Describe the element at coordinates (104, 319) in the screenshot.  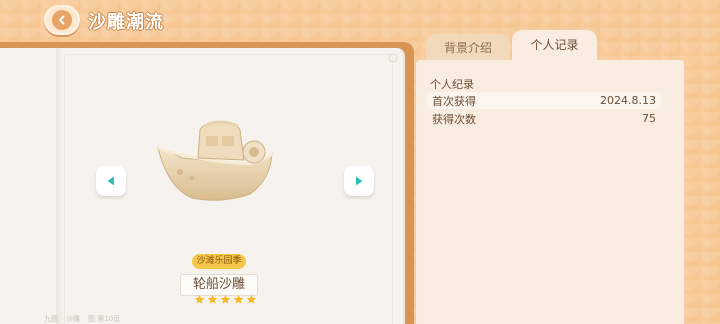
I see `footer-text: 图 第10页` at that location.